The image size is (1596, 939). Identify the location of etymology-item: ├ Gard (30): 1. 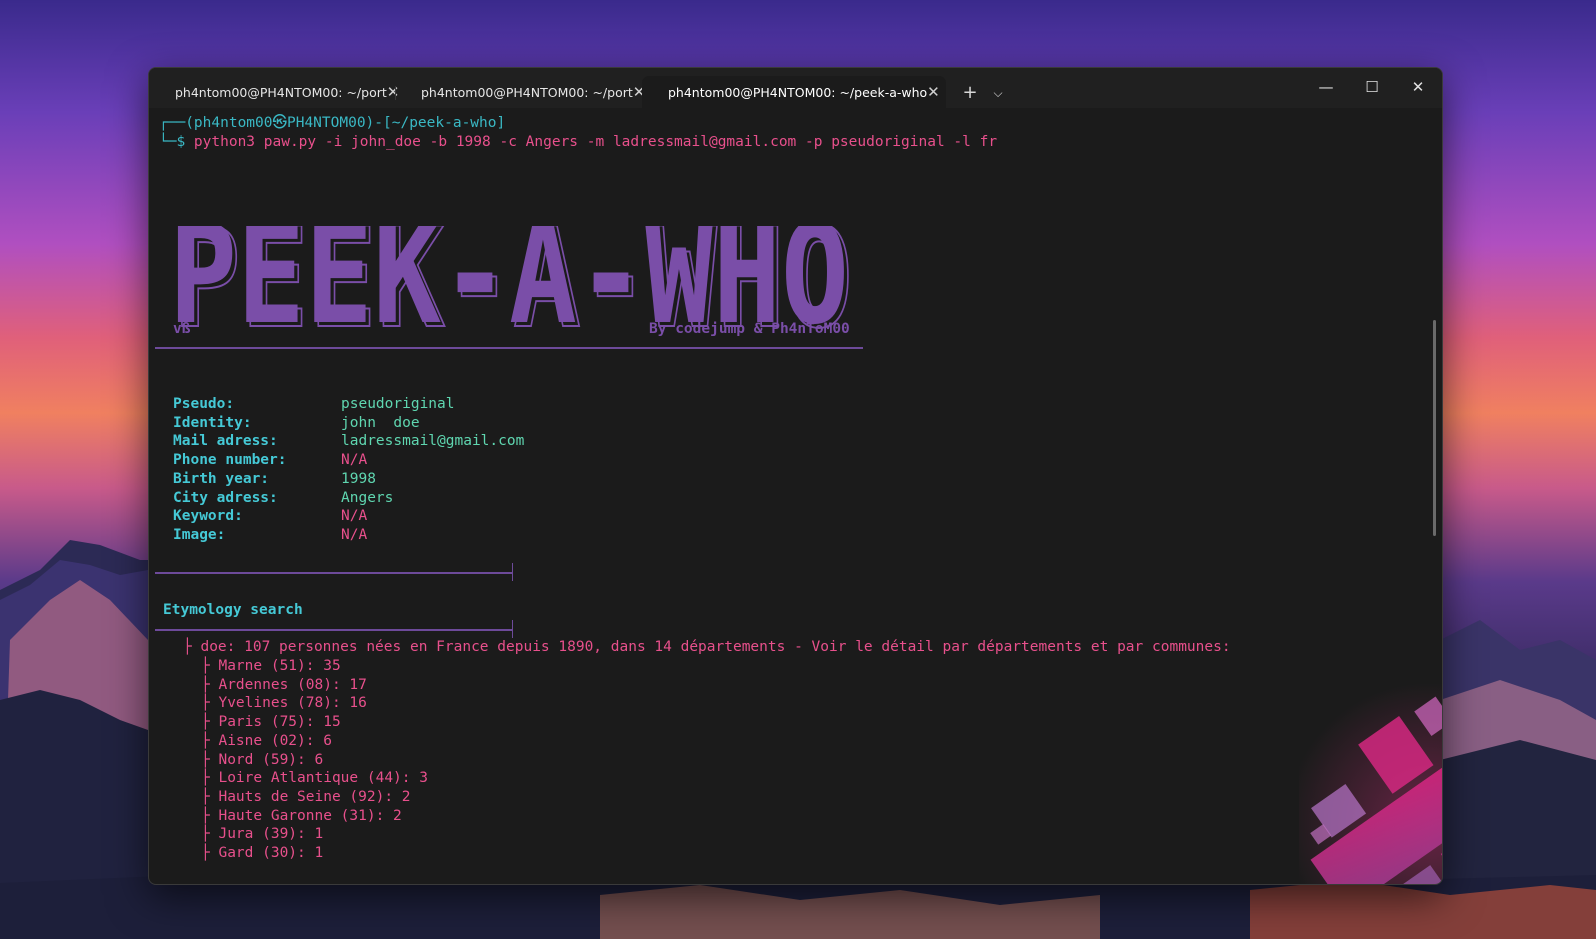
(262, 853).